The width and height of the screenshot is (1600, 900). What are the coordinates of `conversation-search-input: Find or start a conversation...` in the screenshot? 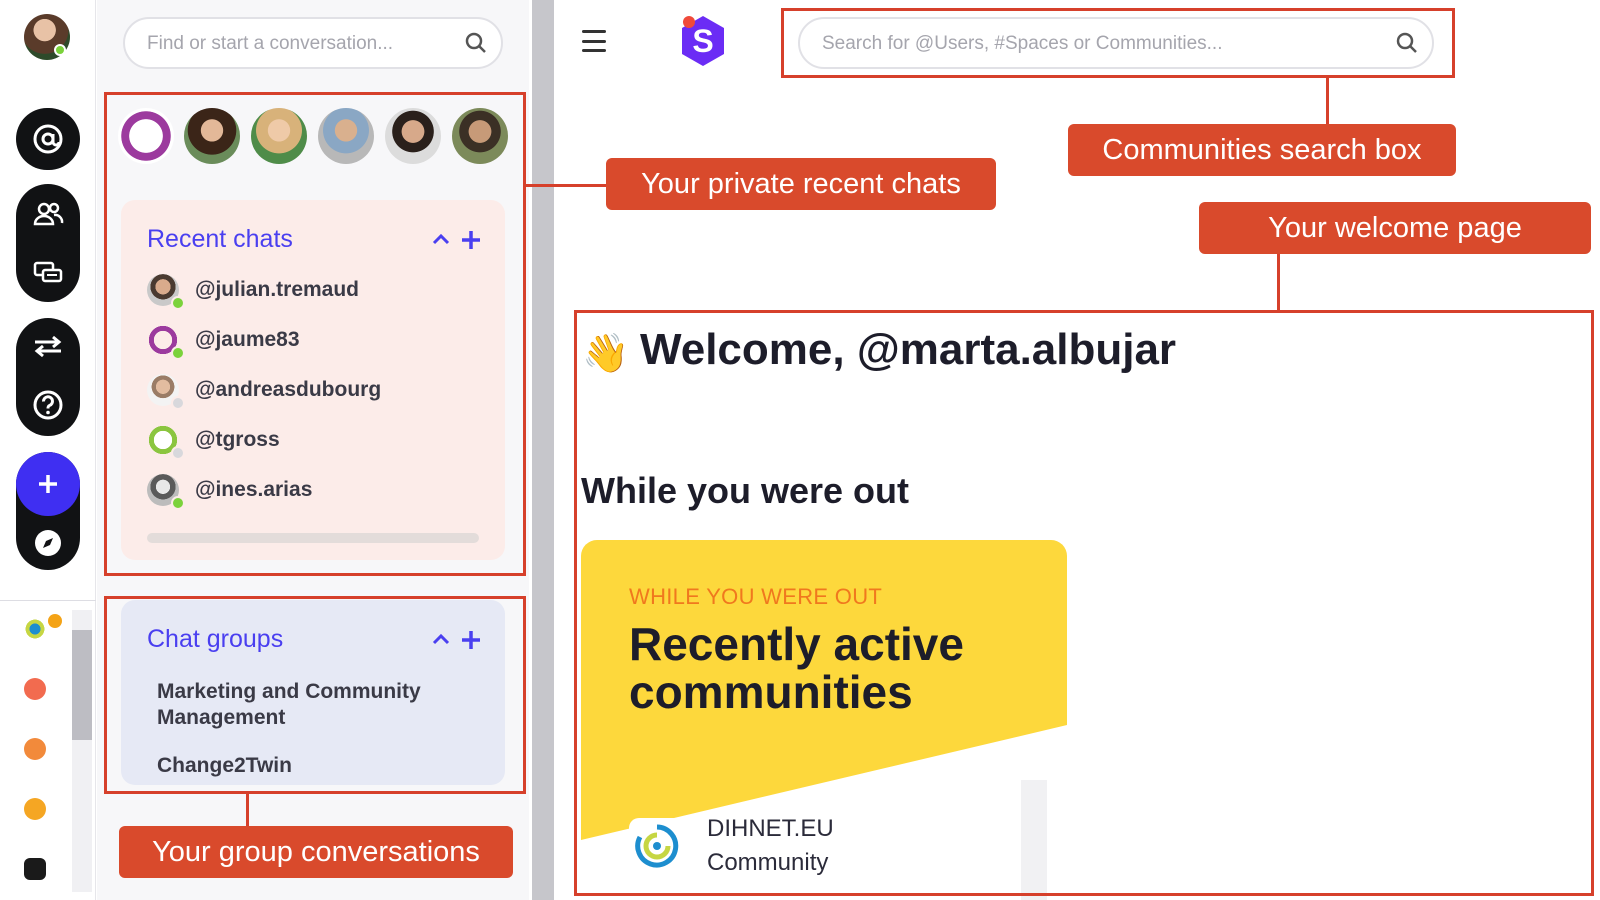 It's located at (313, 43).